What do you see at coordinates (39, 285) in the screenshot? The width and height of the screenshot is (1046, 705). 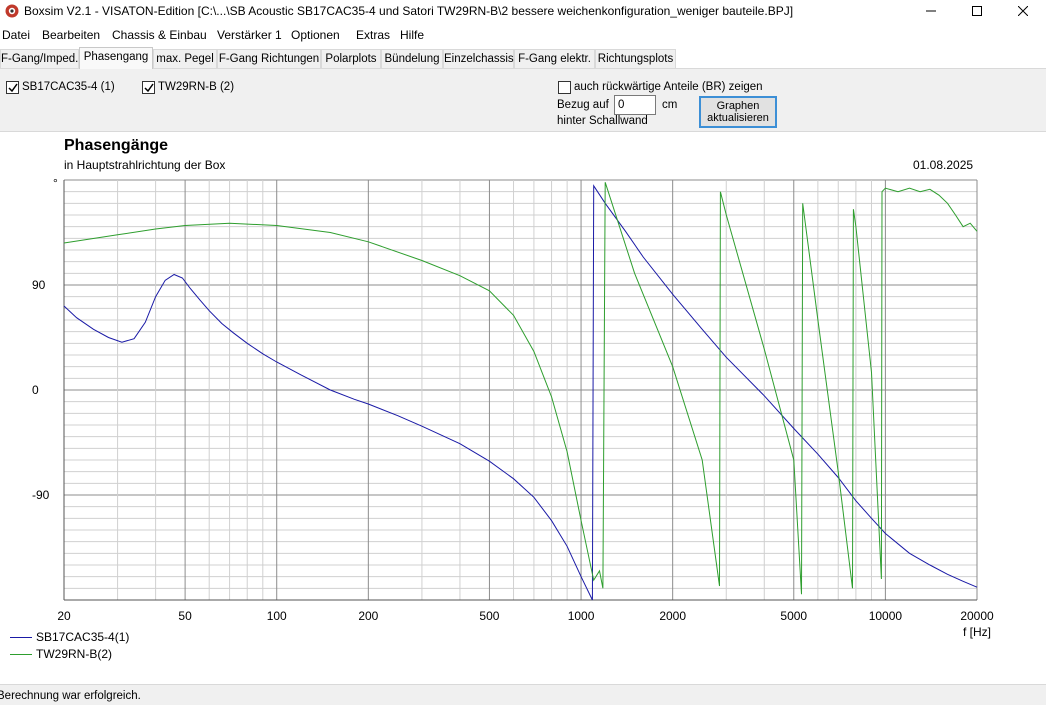 I see `y-tick-label: 90` at bounding box center [39, 285].